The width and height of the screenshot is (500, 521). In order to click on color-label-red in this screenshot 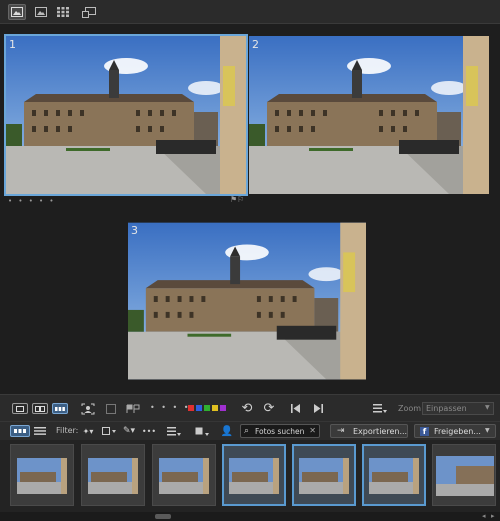, I will do `click(191, 408)`.